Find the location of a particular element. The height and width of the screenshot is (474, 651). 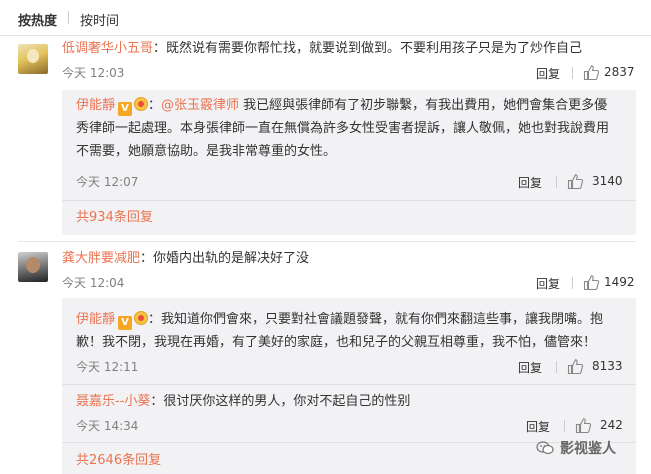

reply-line: 伊能靜 V ：我知道你們會來，只要對社會議題發聲，就有你們來翻這些事，讓我閉嘴。抱 is located at coordinates (340, 320).